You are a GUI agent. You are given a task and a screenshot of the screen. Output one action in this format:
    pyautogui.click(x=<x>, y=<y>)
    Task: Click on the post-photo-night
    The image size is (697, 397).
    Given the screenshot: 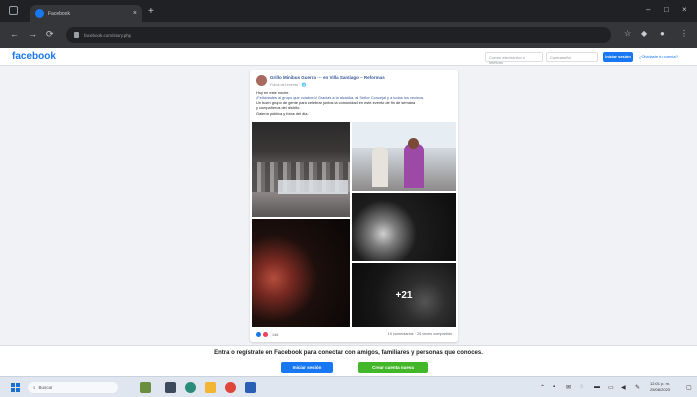 What is the action you would take?
    pyautogui.click(x=301, y=273)
    